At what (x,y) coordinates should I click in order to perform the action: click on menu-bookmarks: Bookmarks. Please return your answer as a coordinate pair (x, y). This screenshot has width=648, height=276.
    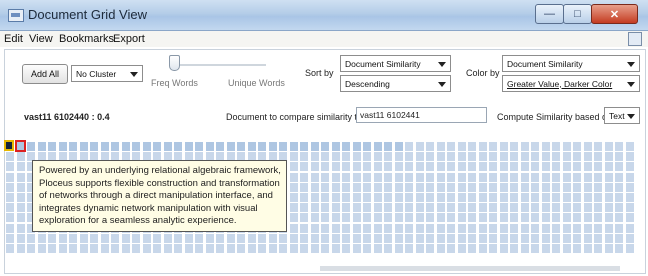
    Looking at the image, I should click on (86, 39).